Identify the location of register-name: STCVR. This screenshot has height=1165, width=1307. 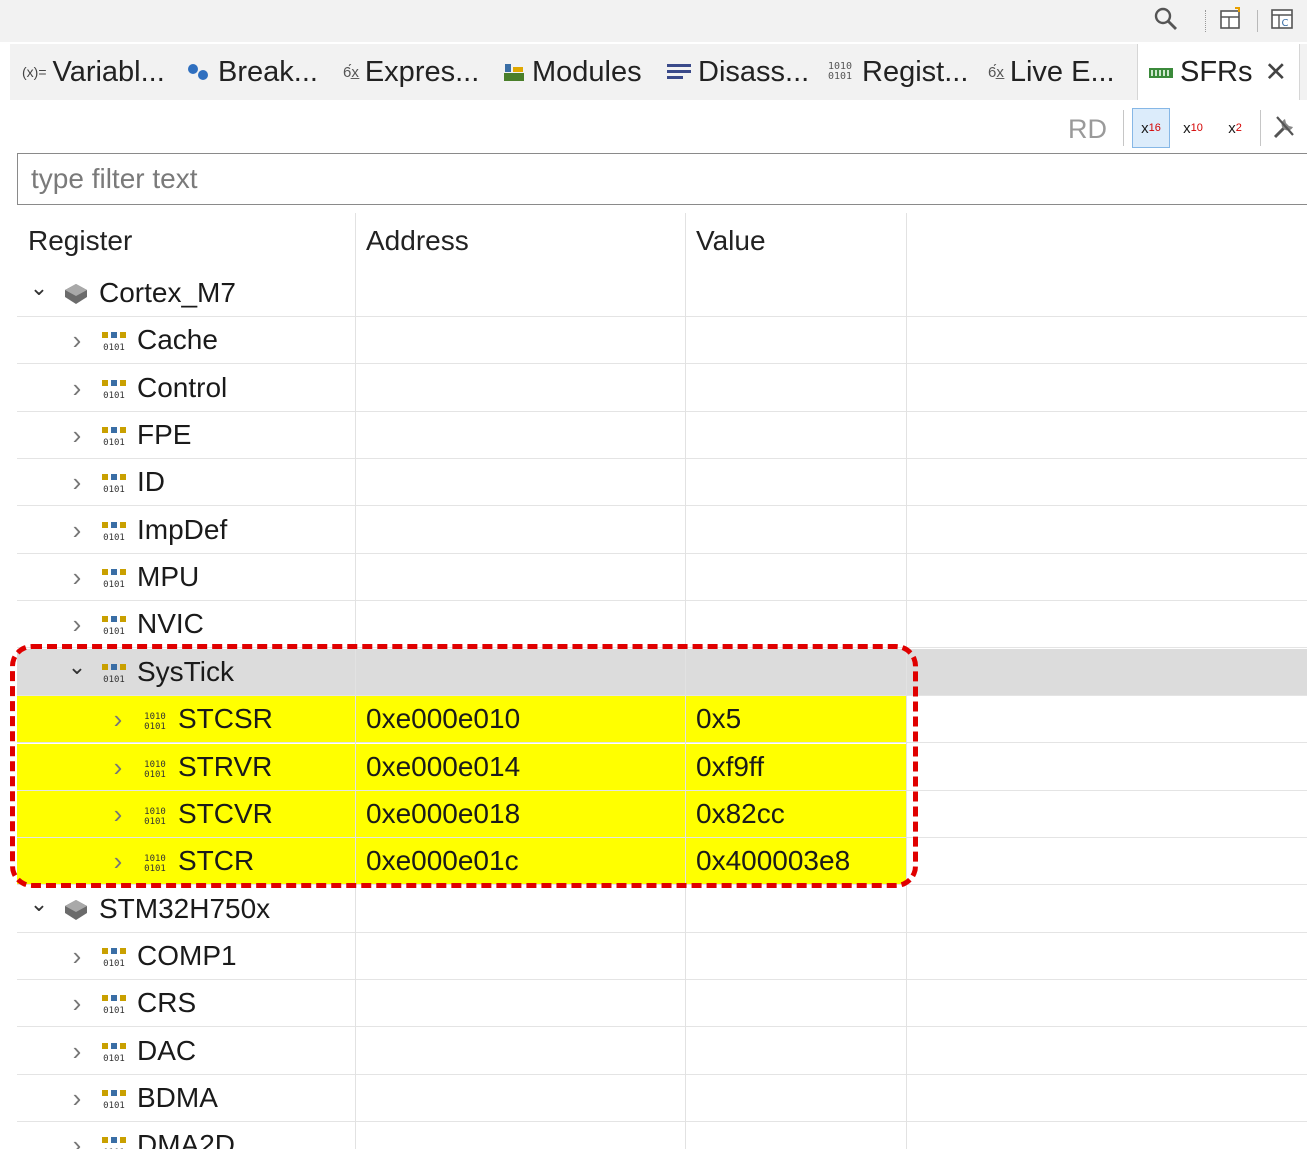
(225, 813).